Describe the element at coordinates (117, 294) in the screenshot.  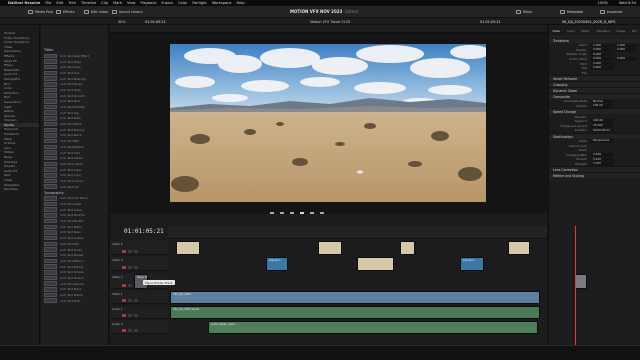
I see `track-name: Video 1` at that location.